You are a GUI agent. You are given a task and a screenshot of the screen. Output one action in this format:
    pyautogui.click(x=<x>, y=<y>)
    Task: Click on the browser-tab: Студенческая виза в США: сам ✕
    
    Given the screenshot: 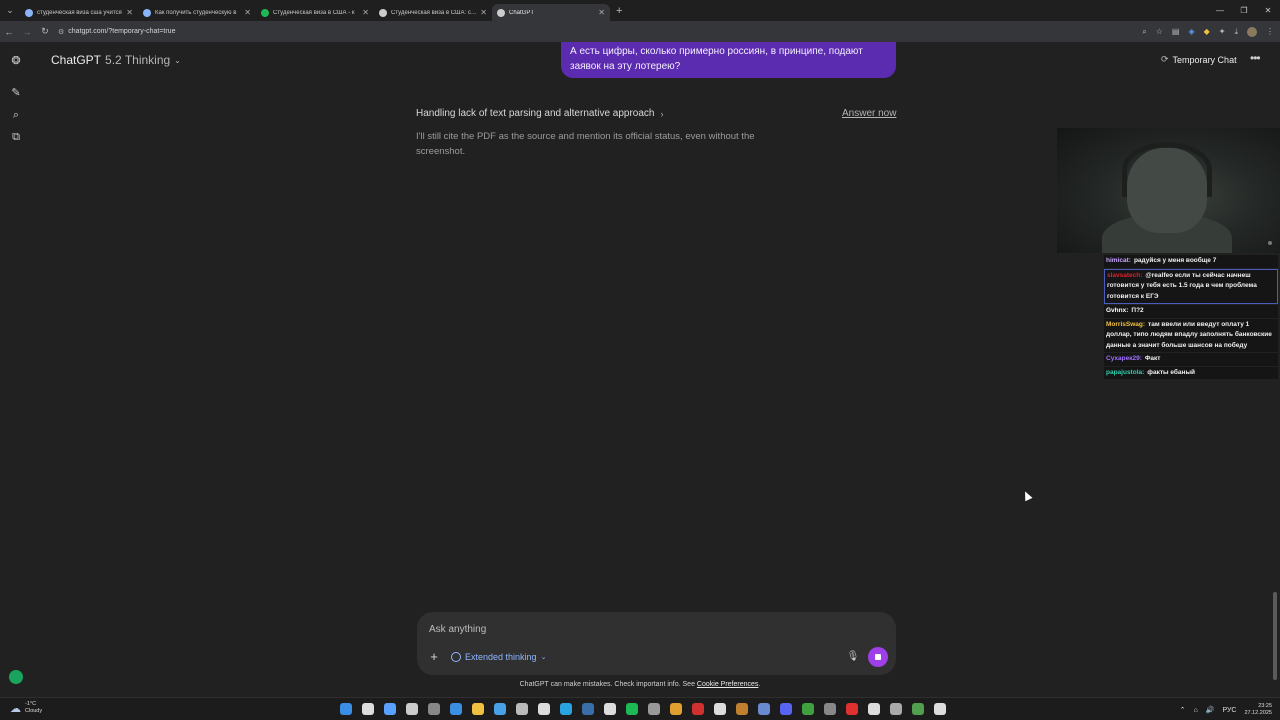 What is the action you would take?
    pyautogui.click(x=433, y=12)
    